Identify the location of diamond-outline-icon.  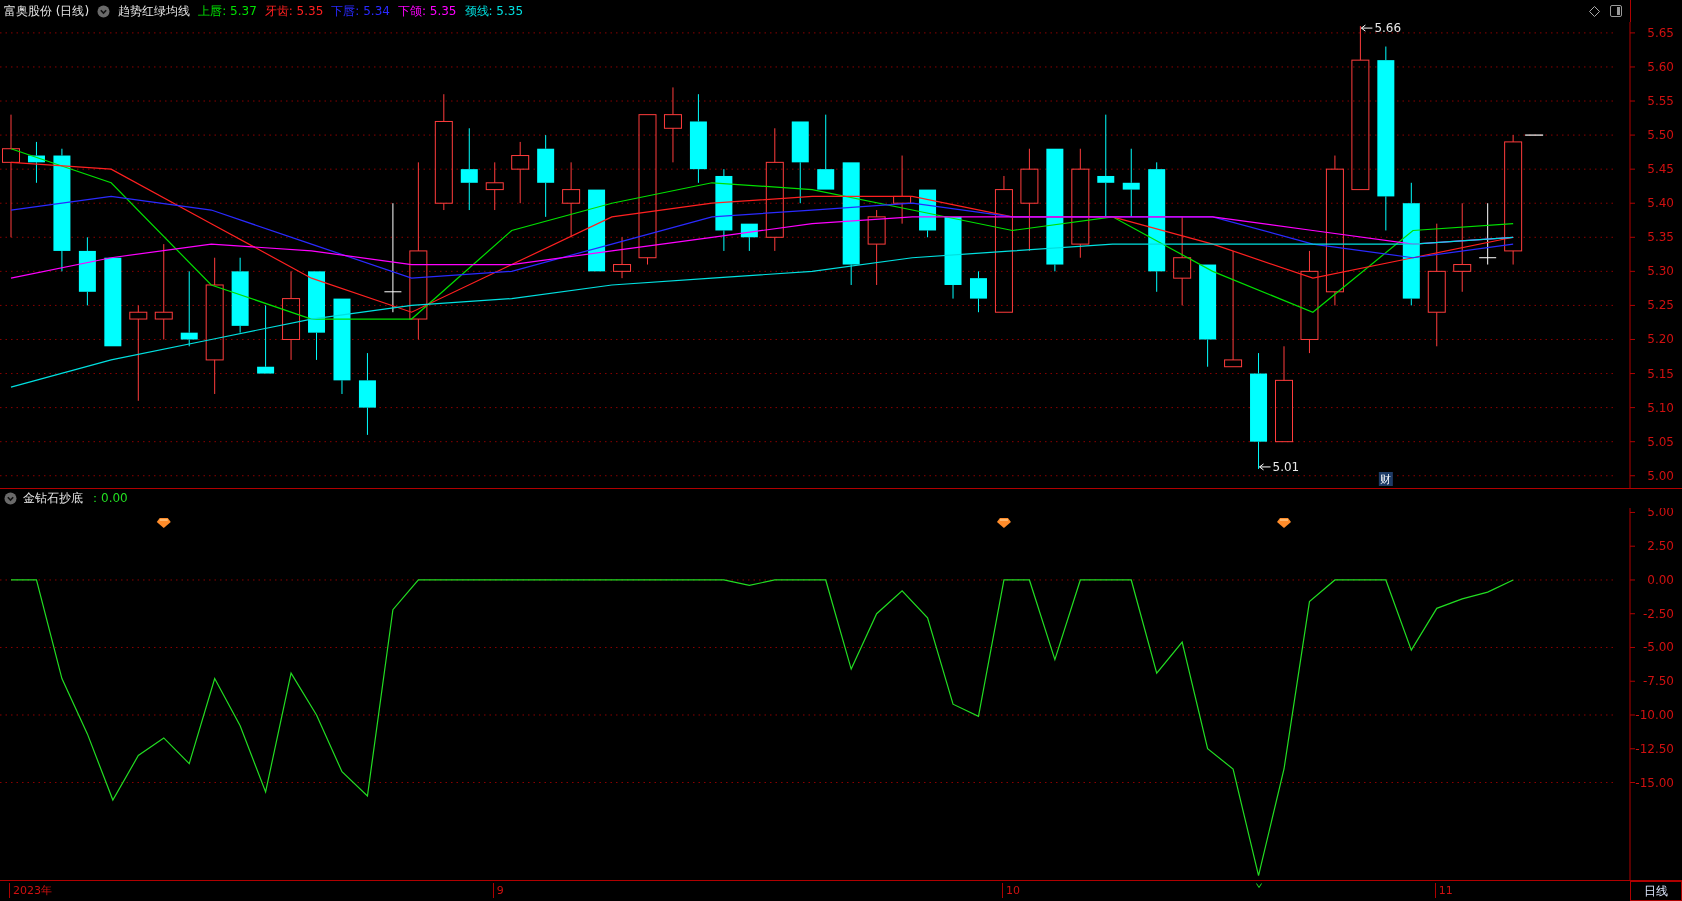
(1594, 11).